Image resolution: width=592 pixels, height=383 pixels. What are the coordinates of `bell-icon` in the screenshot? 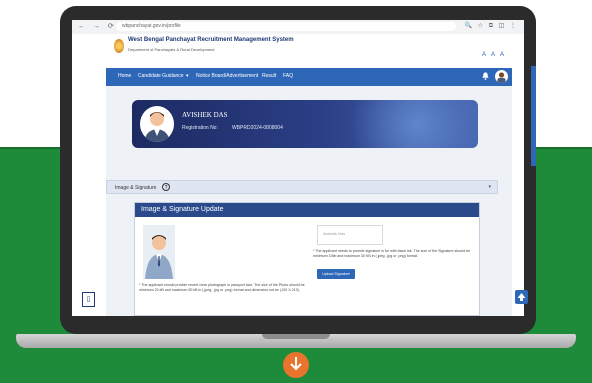 It's located at (485, 76).